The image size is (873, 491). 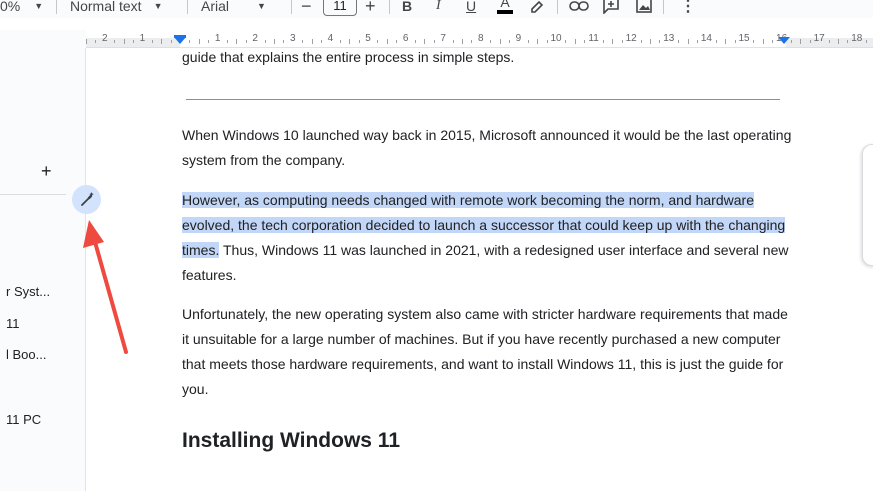 I want to click on italic-button: I, so click(x=438, y=8).